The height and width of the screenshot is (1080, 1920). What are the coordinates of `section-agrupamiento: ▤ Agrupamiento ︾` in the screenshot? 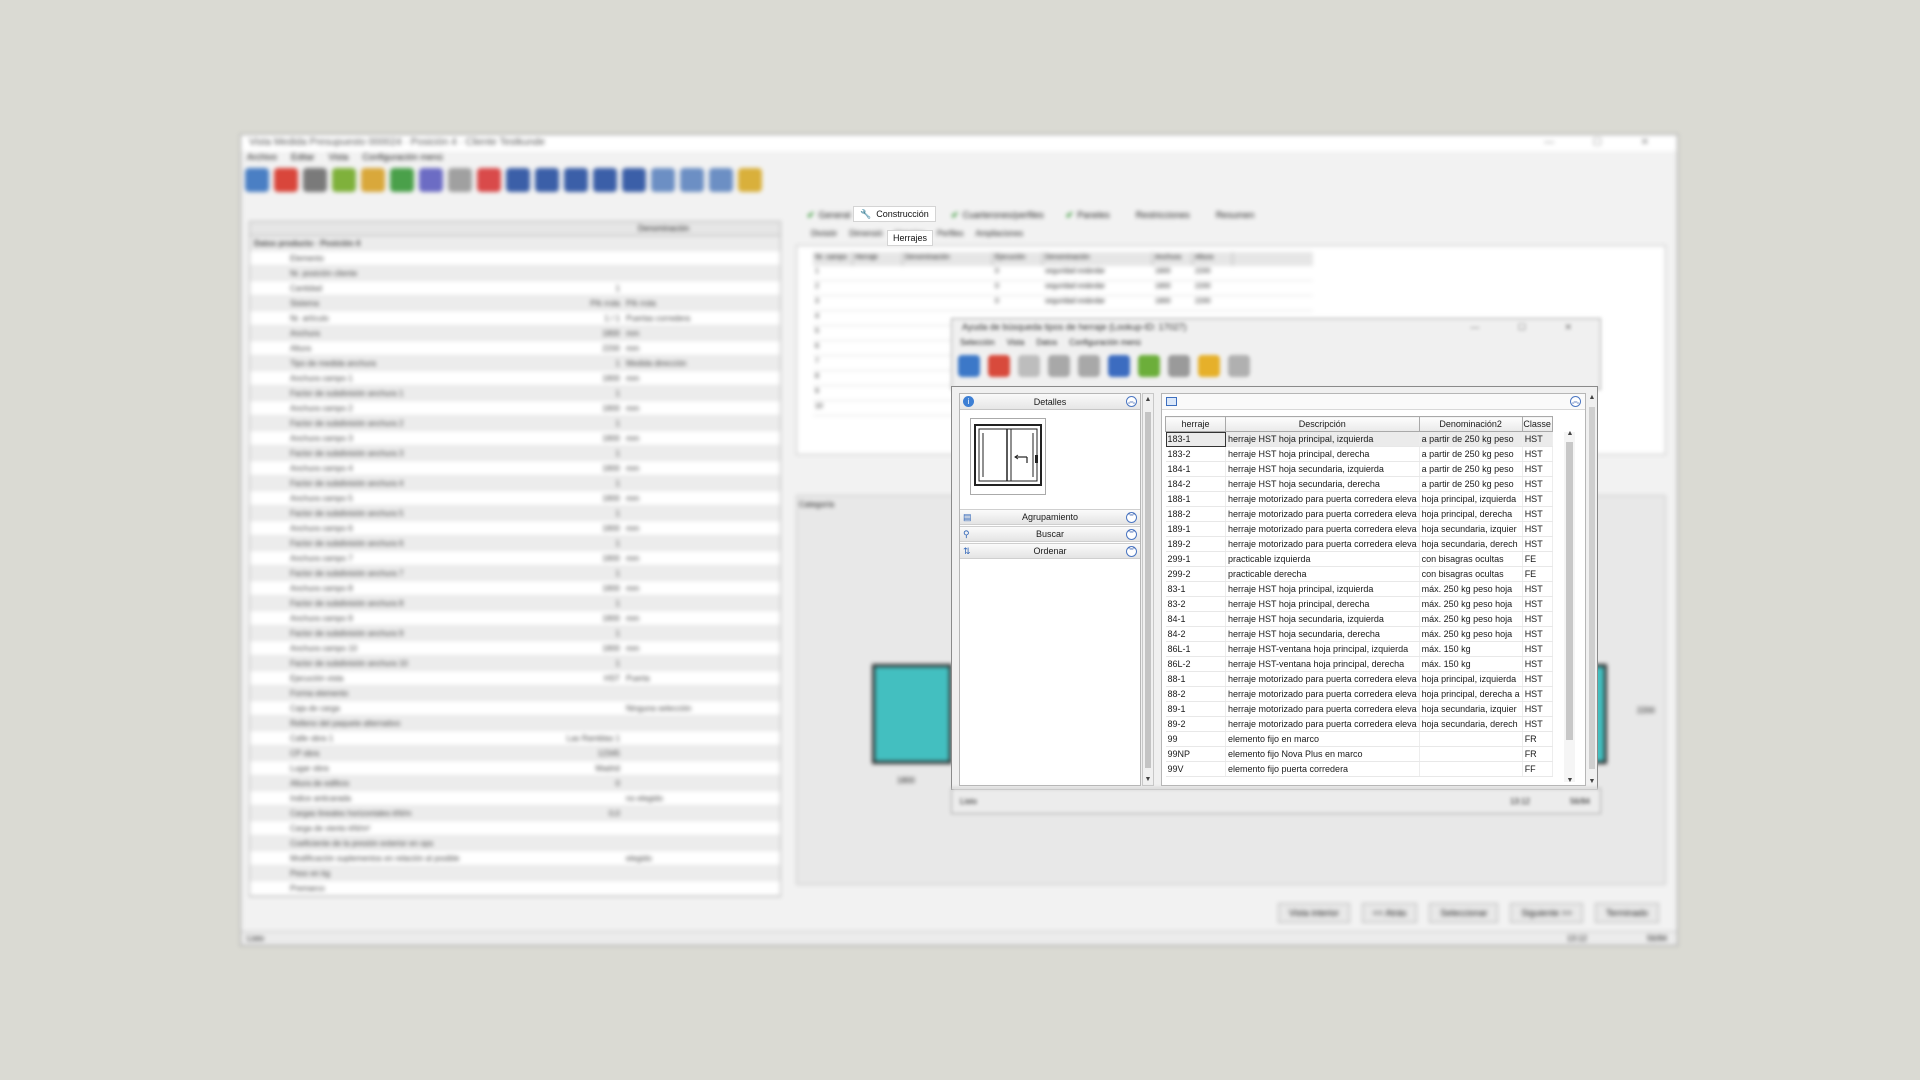 It's located at (1050, 517).